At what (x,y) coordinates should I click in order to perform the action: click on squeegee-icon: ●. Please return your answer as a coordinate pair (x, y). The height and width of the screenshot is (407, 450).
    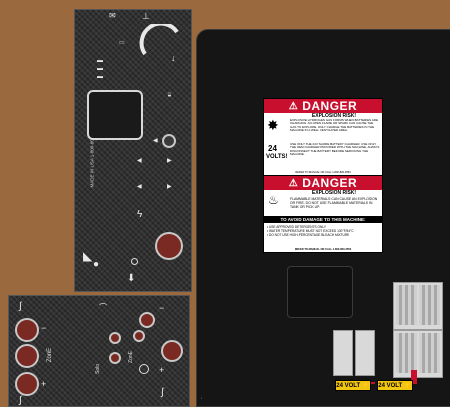
    Looking at the image, I should click on (96, 264).